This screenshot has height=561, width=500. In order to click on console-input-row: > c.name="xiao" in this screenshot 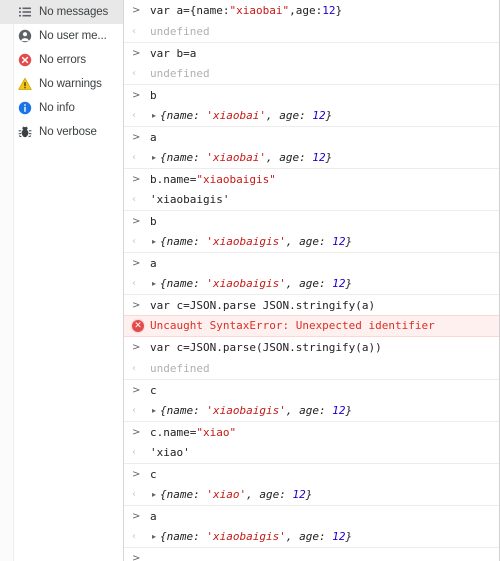, I will do `click(311, 431)`.